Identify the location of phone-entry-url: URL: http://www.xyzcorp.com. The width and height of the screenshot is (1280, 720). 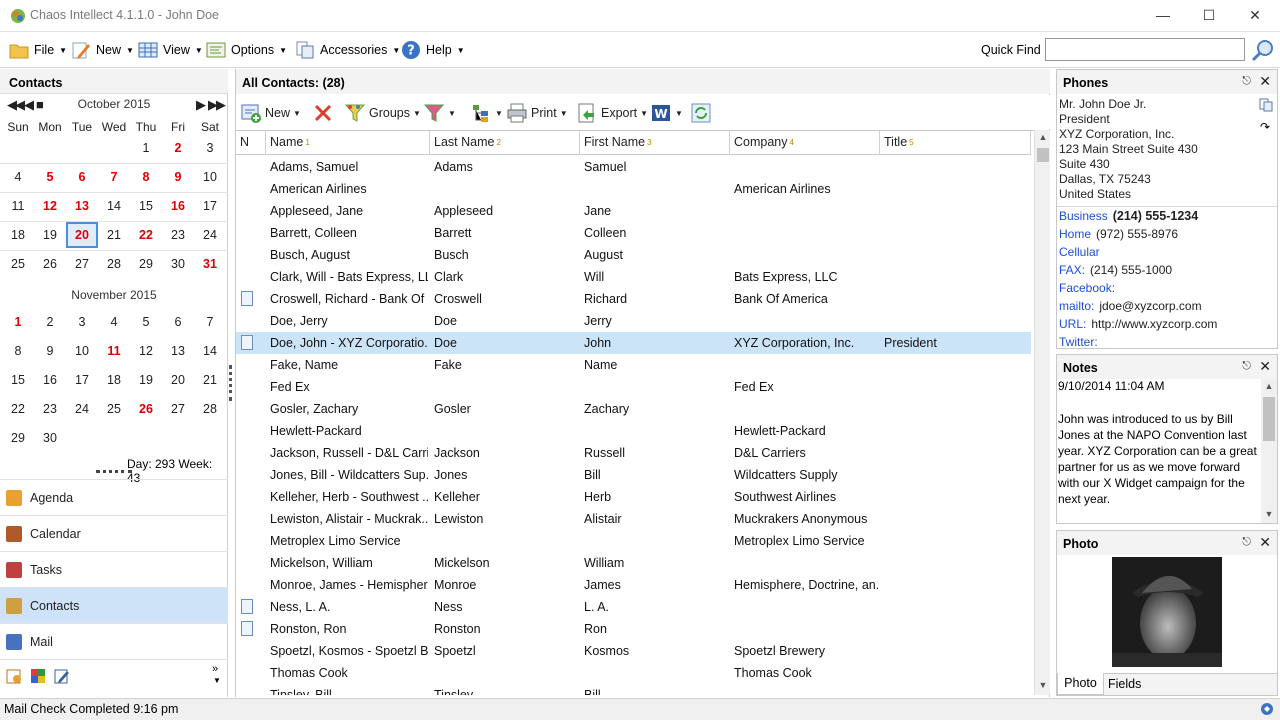
(1138, 324).